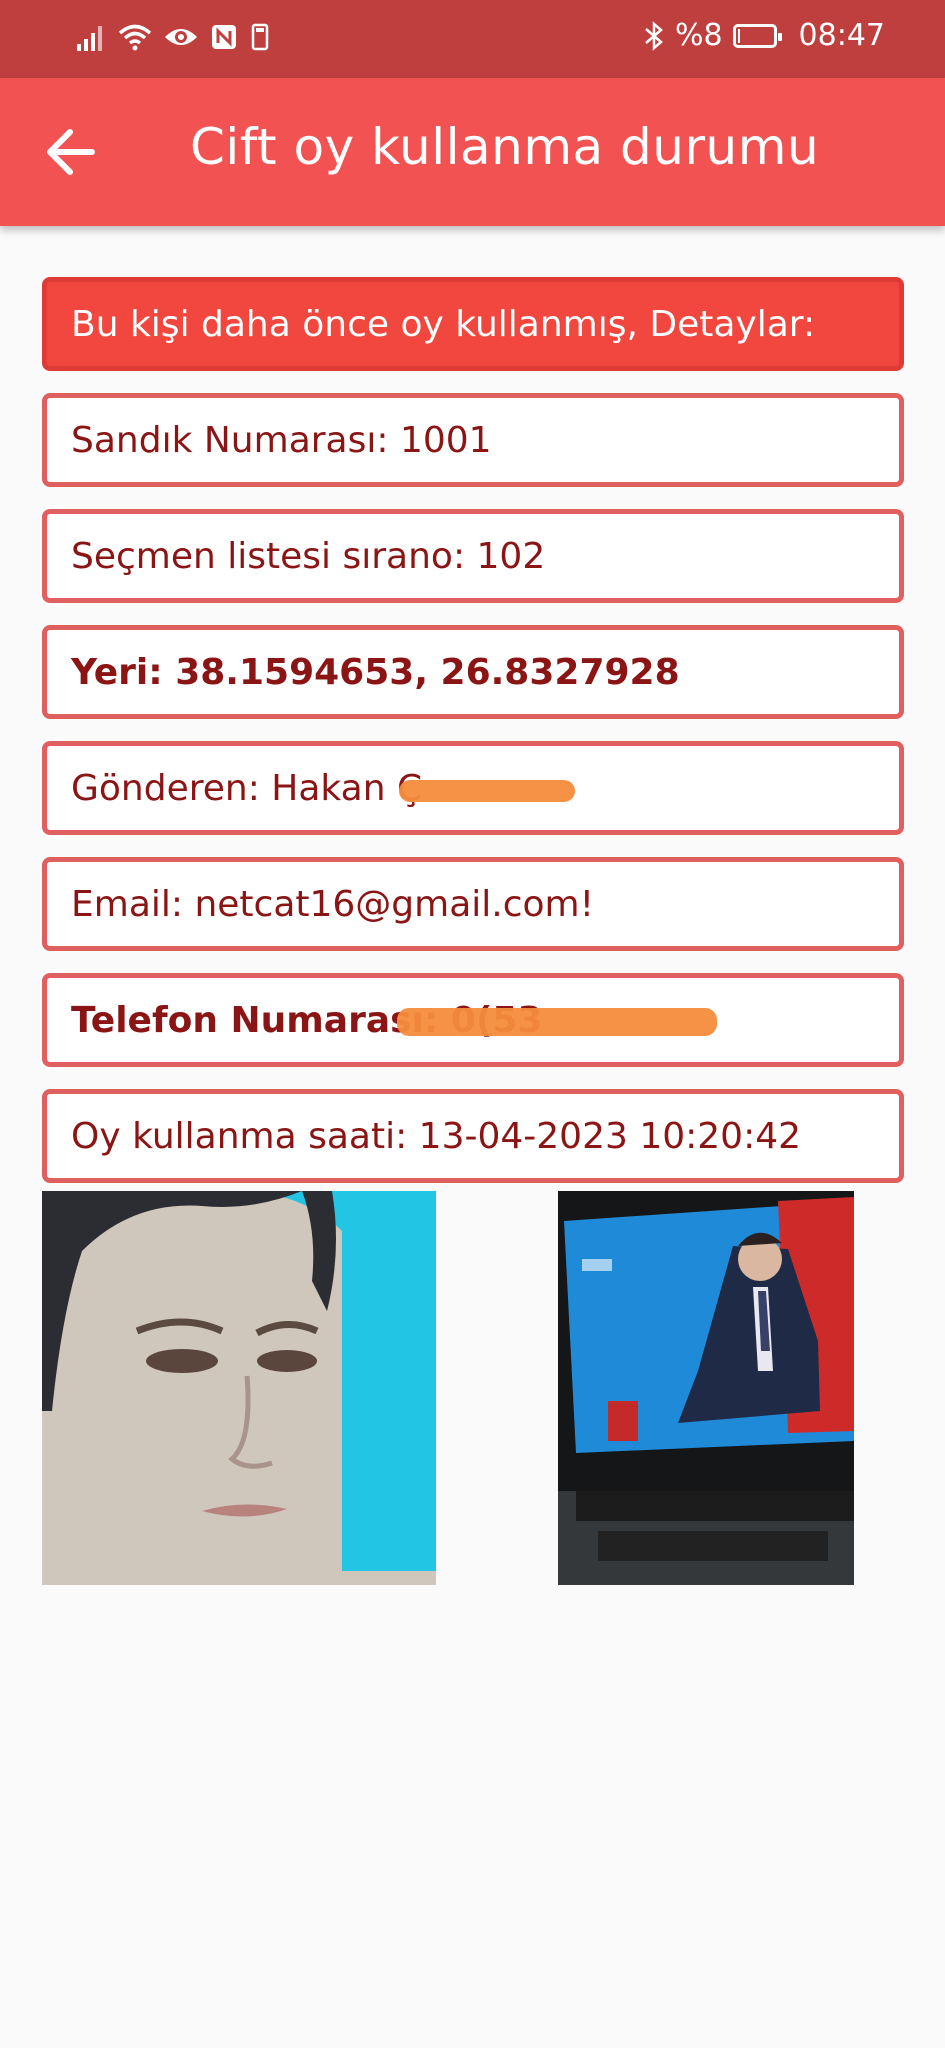  I want to click on vote-time: Oy kullanma saati: 13-04-2023 10:20:42, so click(473, 1136).